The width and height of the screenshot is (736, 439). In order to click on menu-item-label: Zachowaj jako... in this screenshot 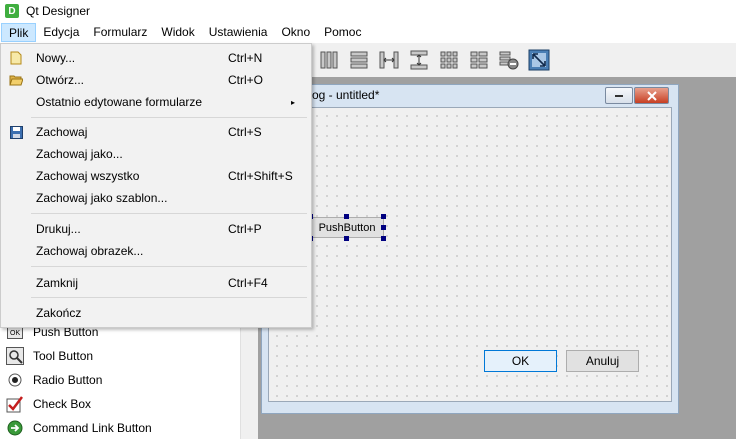, I will do `click(79, 154)`.